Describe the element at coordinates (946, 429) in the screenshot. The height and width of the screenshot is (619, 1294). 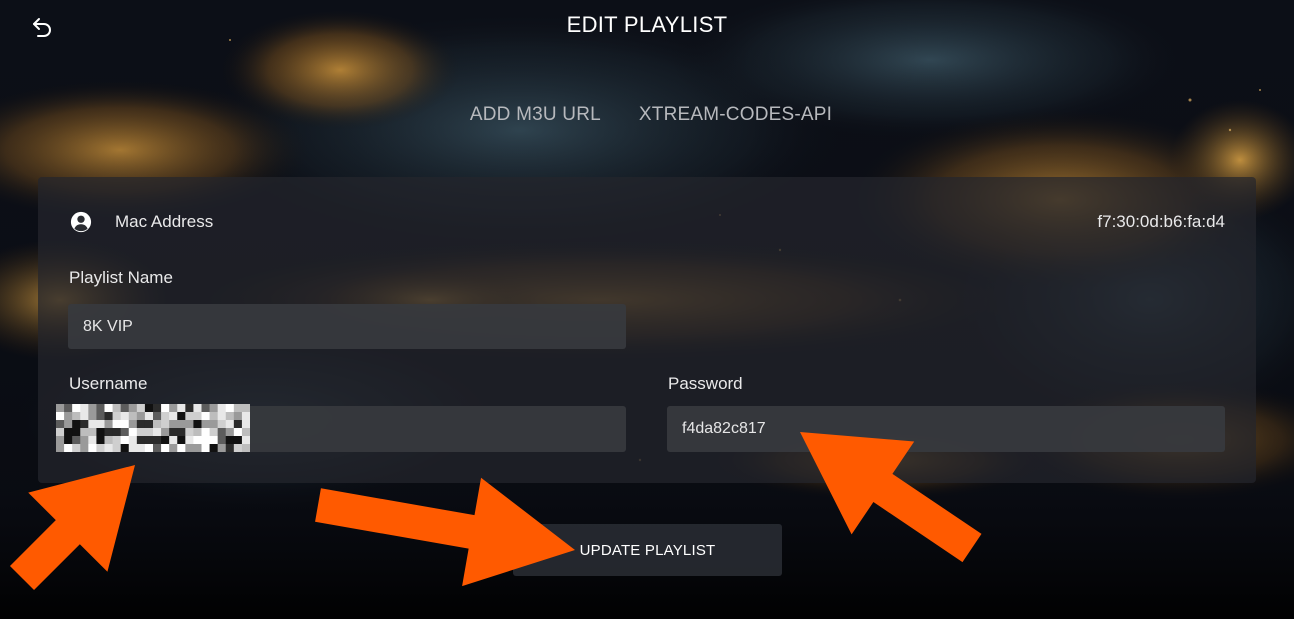
I see `password-input: f4da82c817` at that location.